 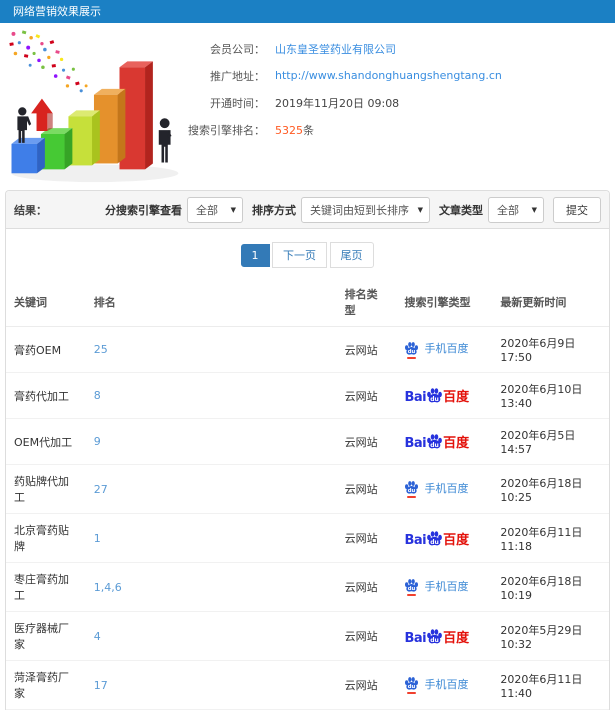 I want to click on company-link: 山东皇圣堂药业有限公司, so click(x=335, y=49).